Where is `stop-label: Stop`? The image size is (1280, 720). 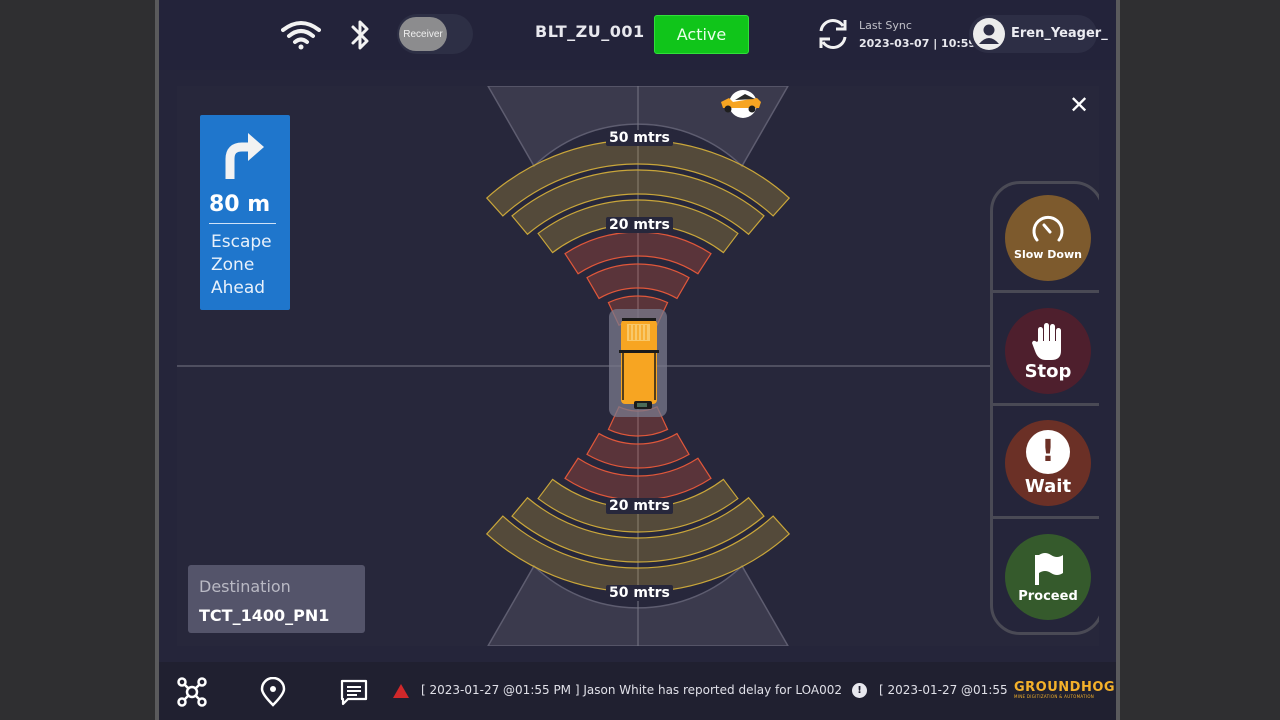
stop-label: Stop is located at coordinates (1048, 371).